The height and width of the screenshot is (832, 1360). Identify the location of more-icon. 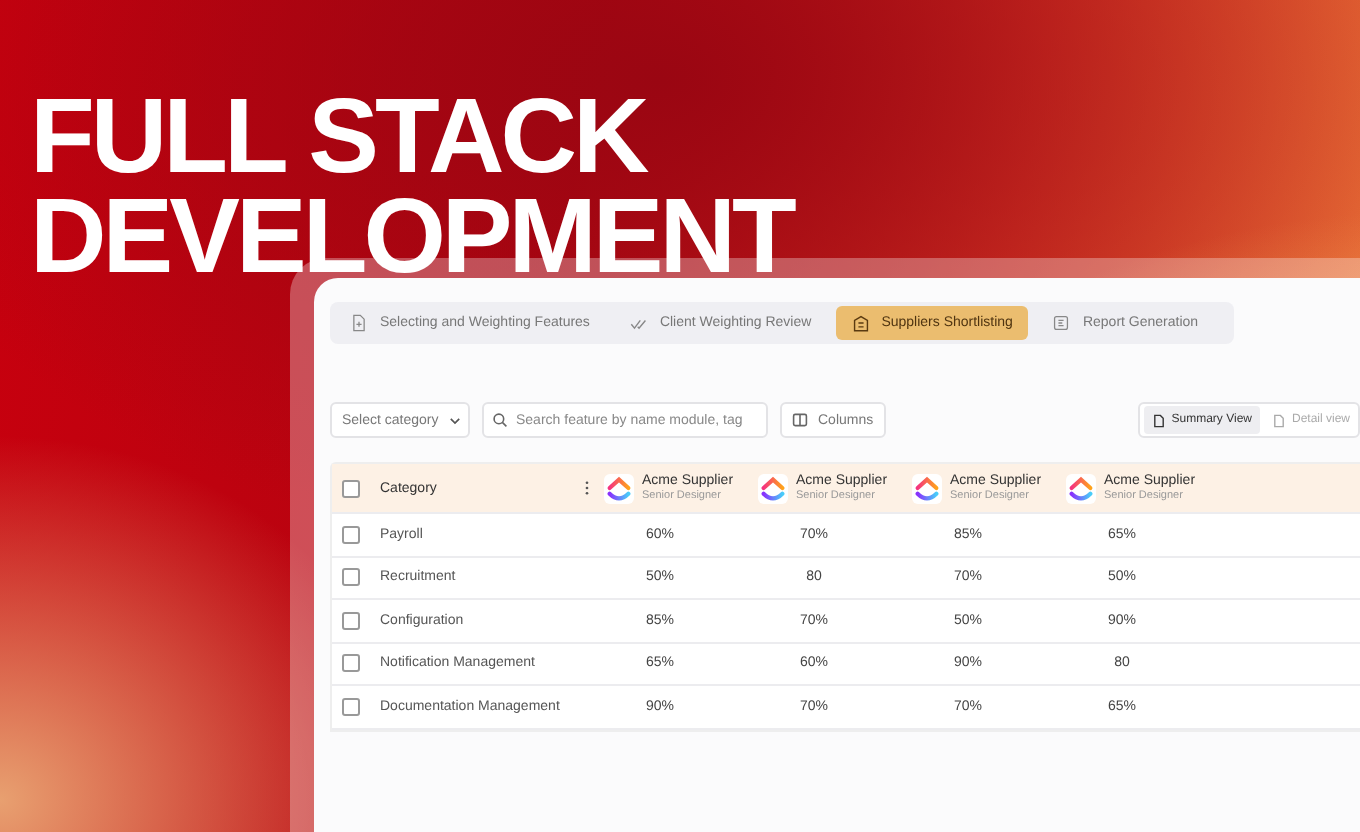
(586, 488).